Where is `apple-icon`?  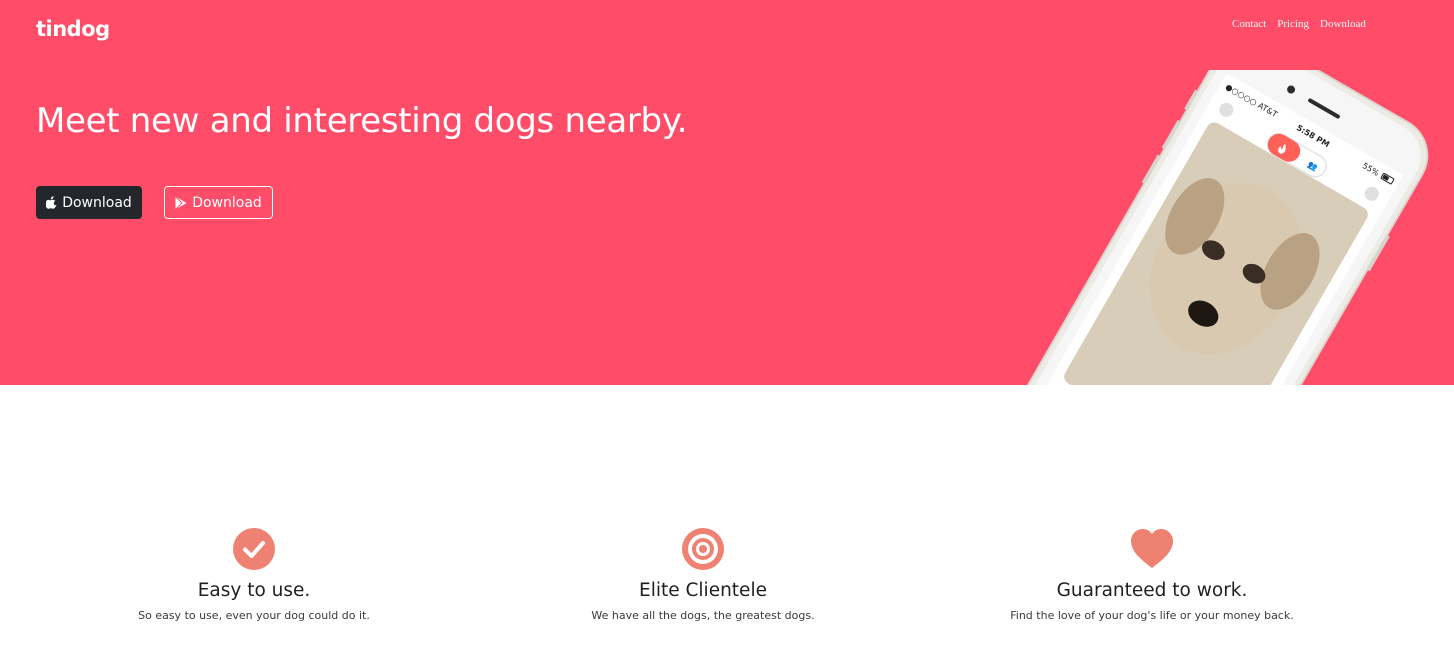 apple-icon is located at coordinates (51, 202).